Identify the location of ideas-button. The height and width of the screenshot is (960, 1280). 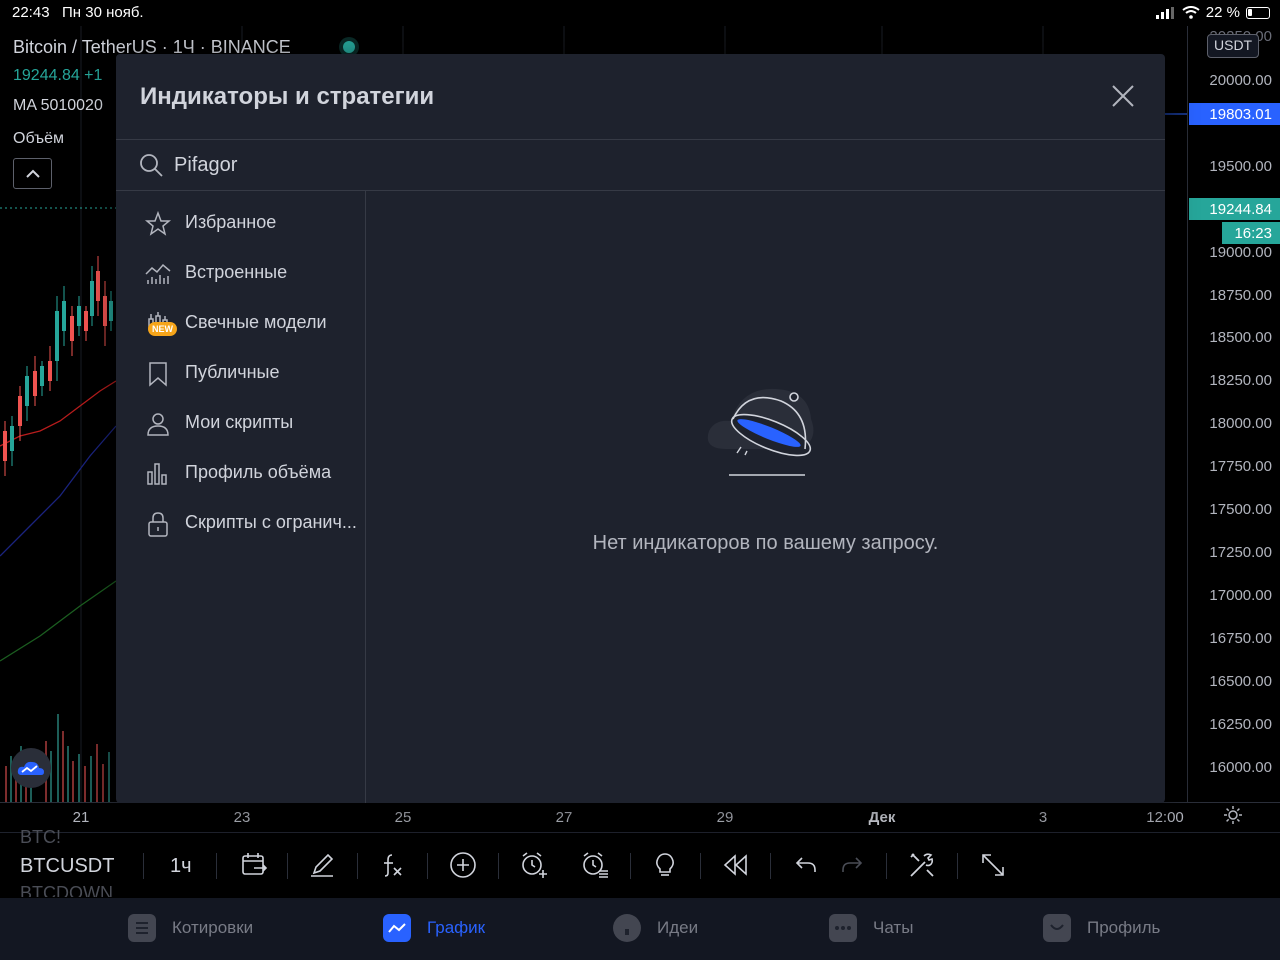
(665, 865).